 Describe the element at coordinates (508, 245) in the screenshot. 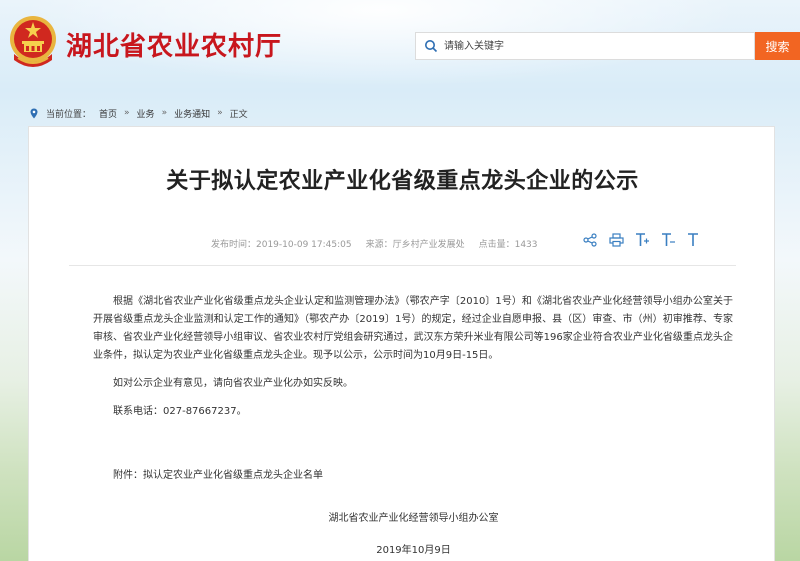

I see `view-count: 点击量：1433` at that location.